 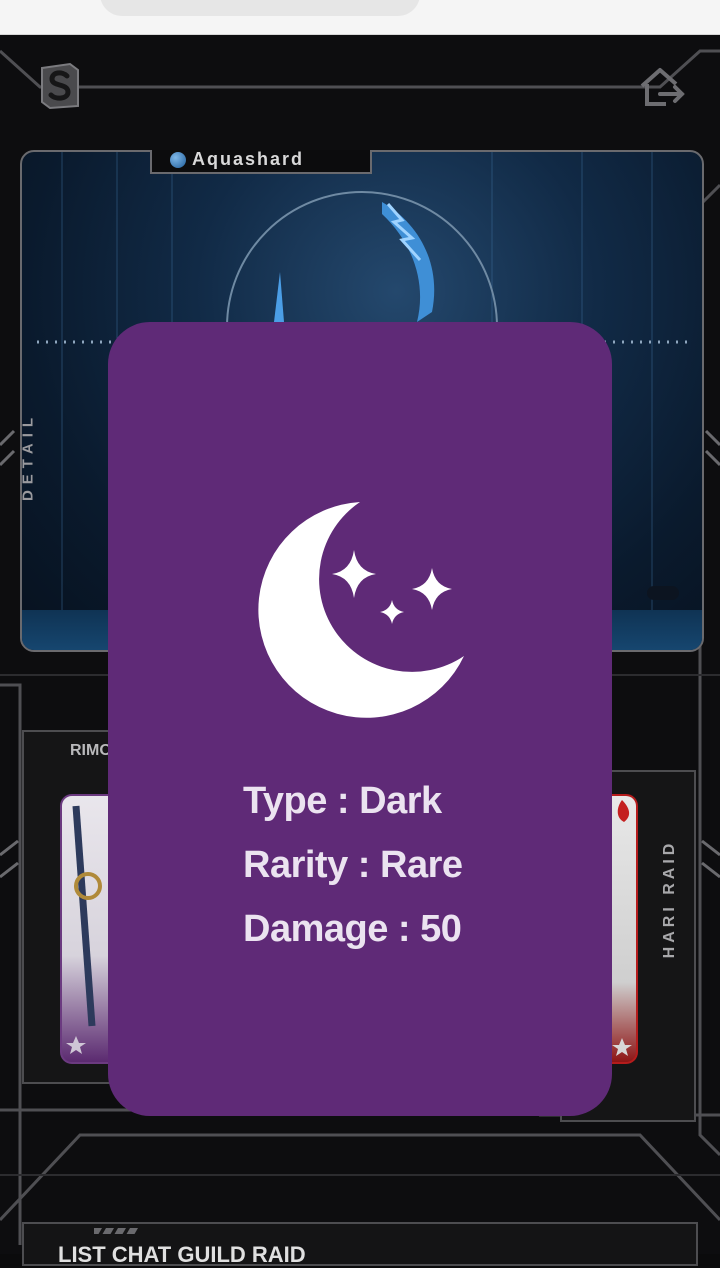 What do you see at coordinates (342, 801) in the screenshot?
I see `stat-type: Type : Dark` at bounding box center [342, 801].